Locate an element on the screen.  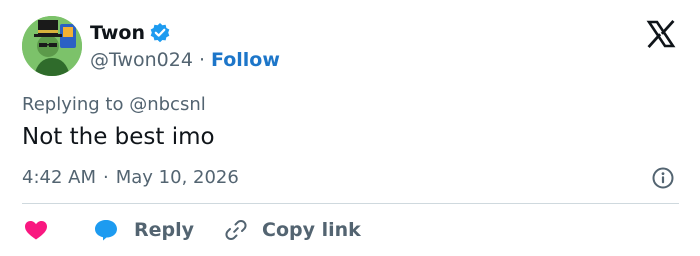
author-handle: @Twon024 is located at coordinates (141, 60).